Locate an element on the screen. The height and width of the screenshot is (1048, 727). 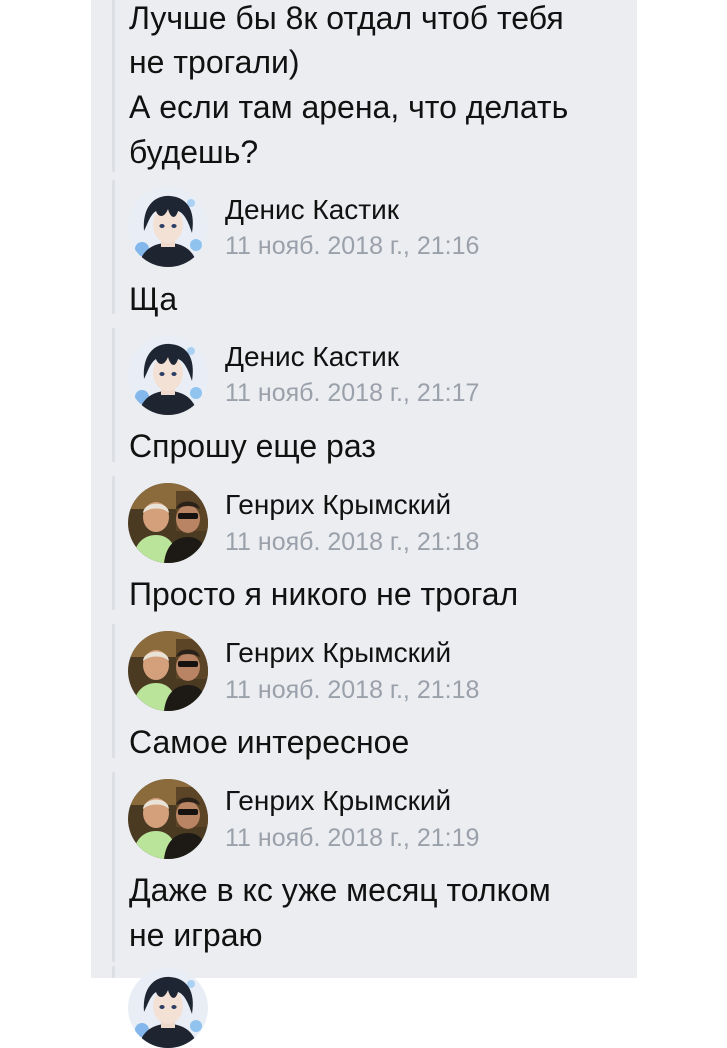
message-text: Спрошу еще раз is located at coordinates (252, 446).